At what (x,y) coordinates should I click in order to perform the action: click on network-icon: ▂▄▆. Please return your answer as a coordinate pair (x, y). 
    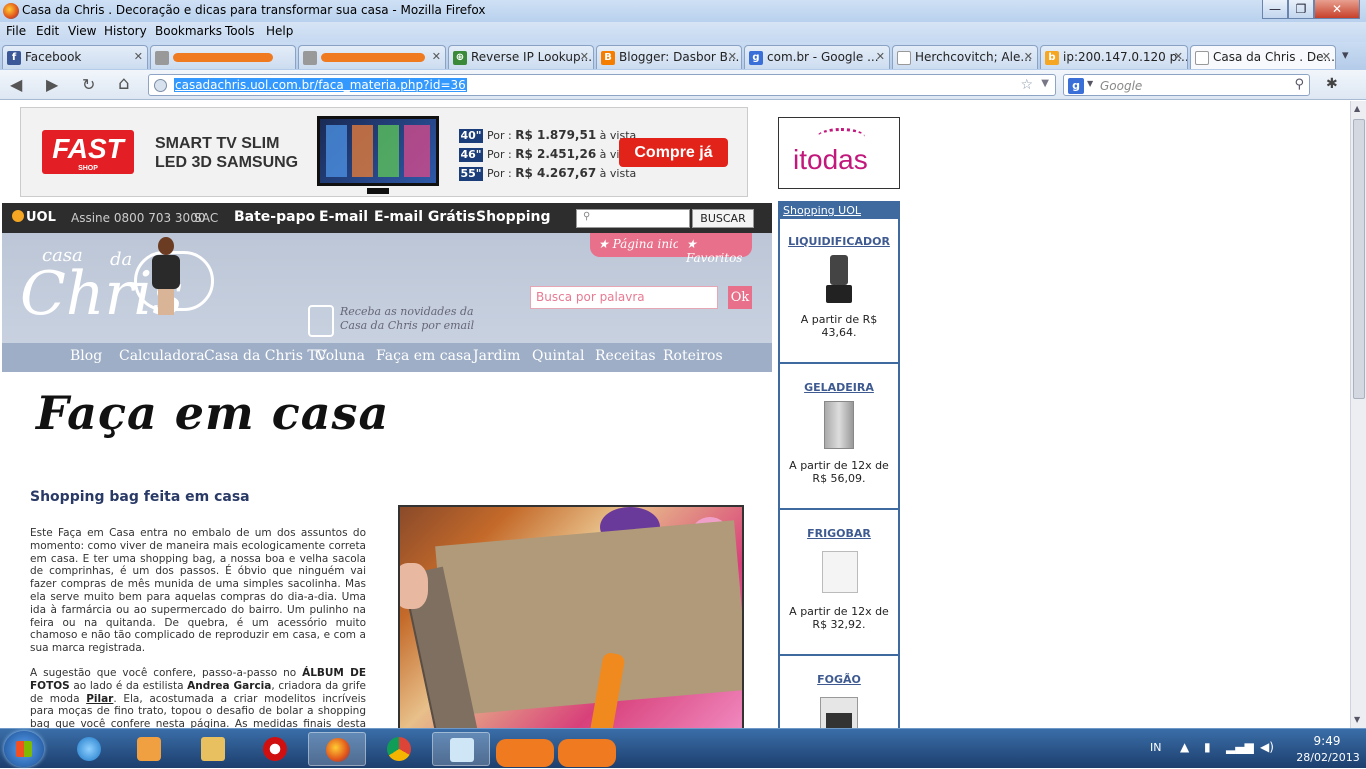
    Looking at the image, I should click on (1240, 747).